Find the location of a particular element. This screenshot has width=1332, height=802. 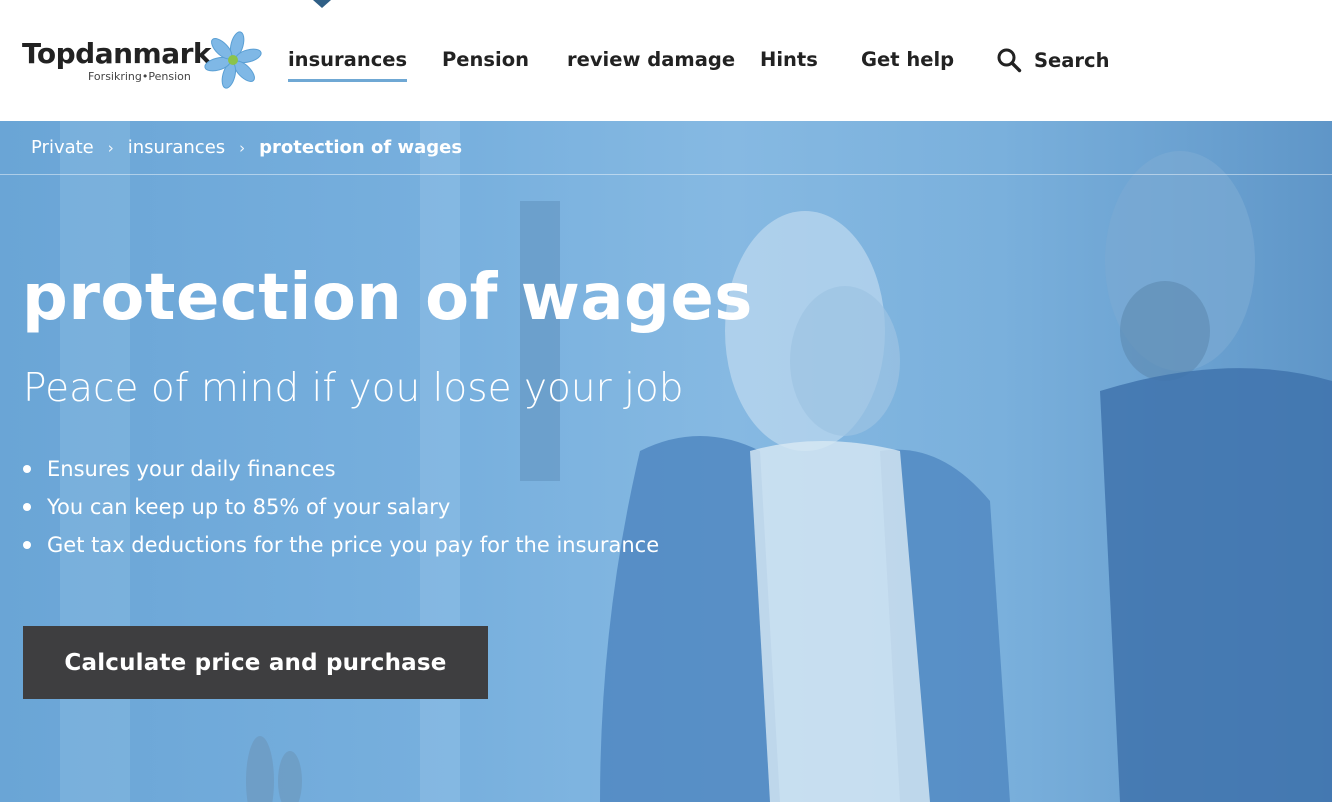

breadcrumb-current: protection of wages is located at coordinates (361, 147).